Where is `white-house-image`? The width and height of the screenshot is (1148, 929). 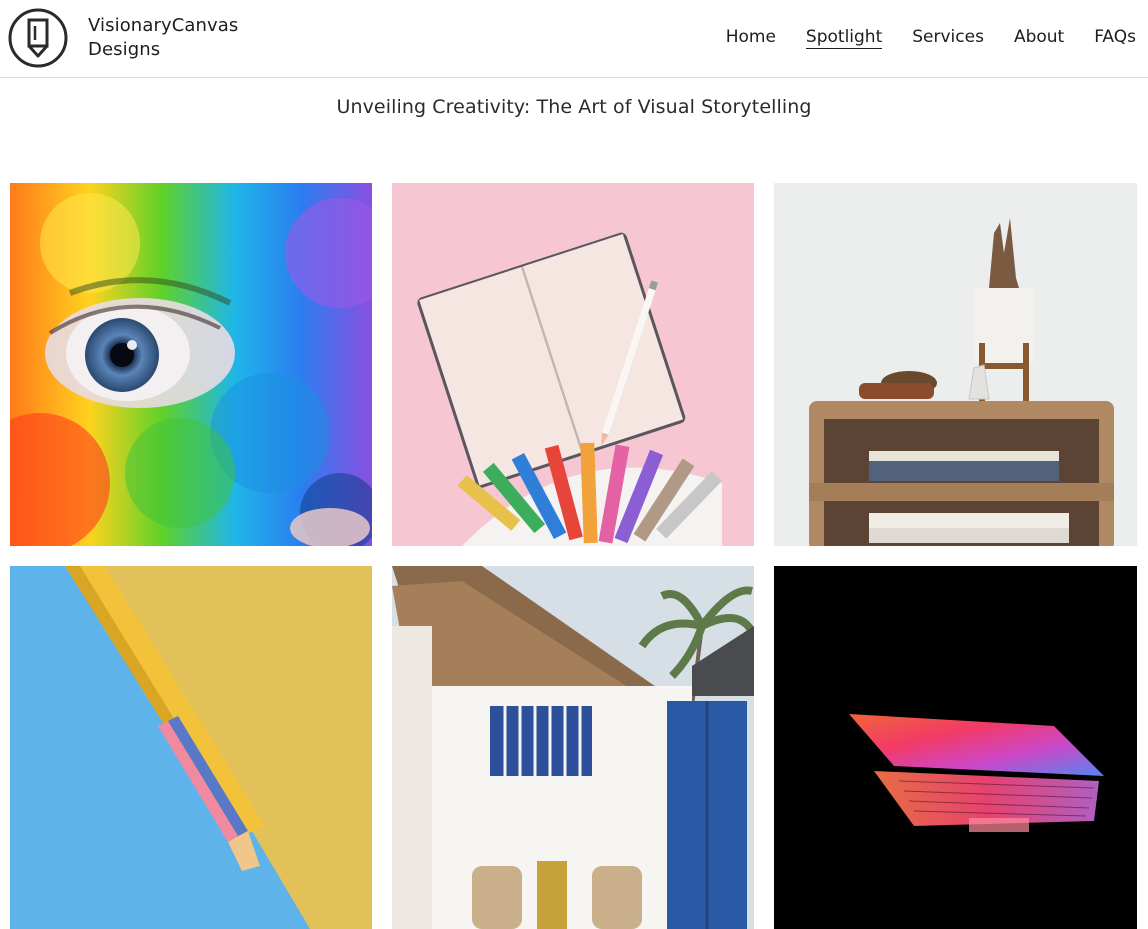 white-house-image is located at coordinates (573, 747).